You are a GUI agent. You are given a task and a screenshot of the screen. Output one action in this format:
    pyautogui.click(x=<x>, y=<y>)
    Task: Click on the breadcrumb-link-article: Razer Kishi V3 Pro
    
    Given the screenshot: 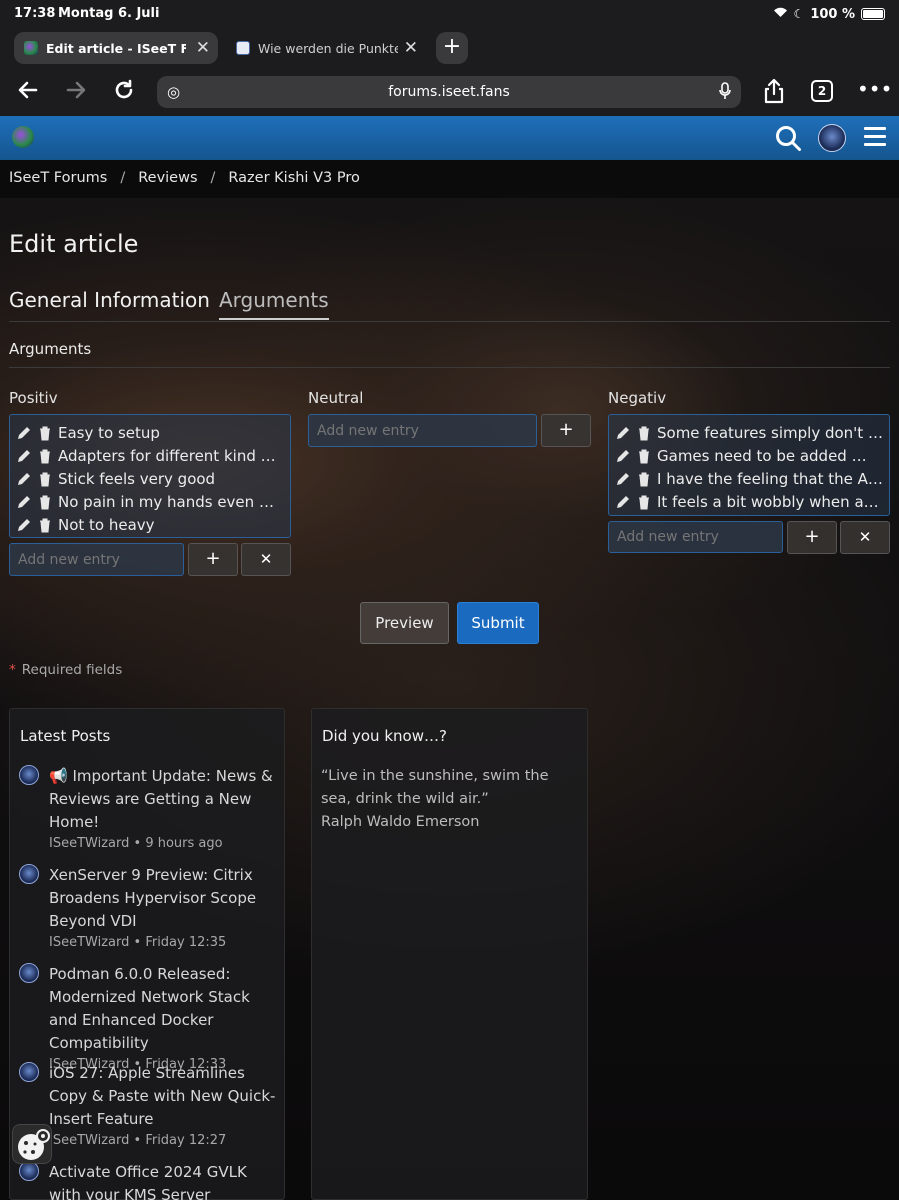 What is the action you would take?
    pyautogui.click(x=293, y=184)
    